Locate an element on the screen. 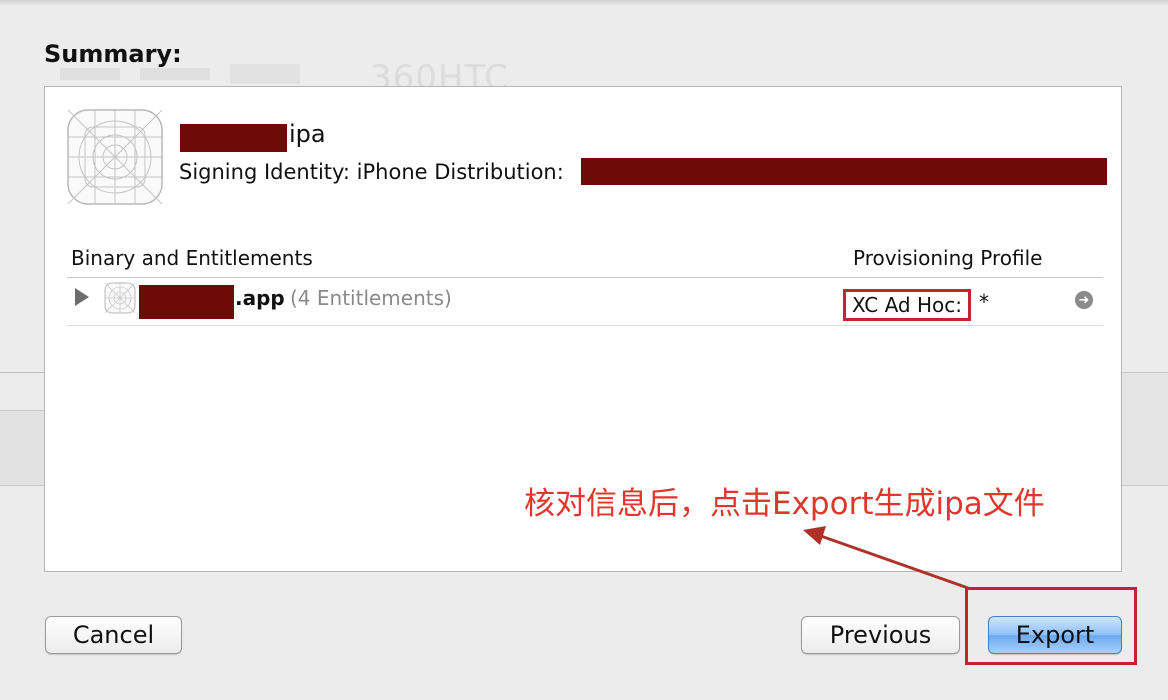 The image size is (1168, 700). app-small-icon is located at coordinates (120, 298).